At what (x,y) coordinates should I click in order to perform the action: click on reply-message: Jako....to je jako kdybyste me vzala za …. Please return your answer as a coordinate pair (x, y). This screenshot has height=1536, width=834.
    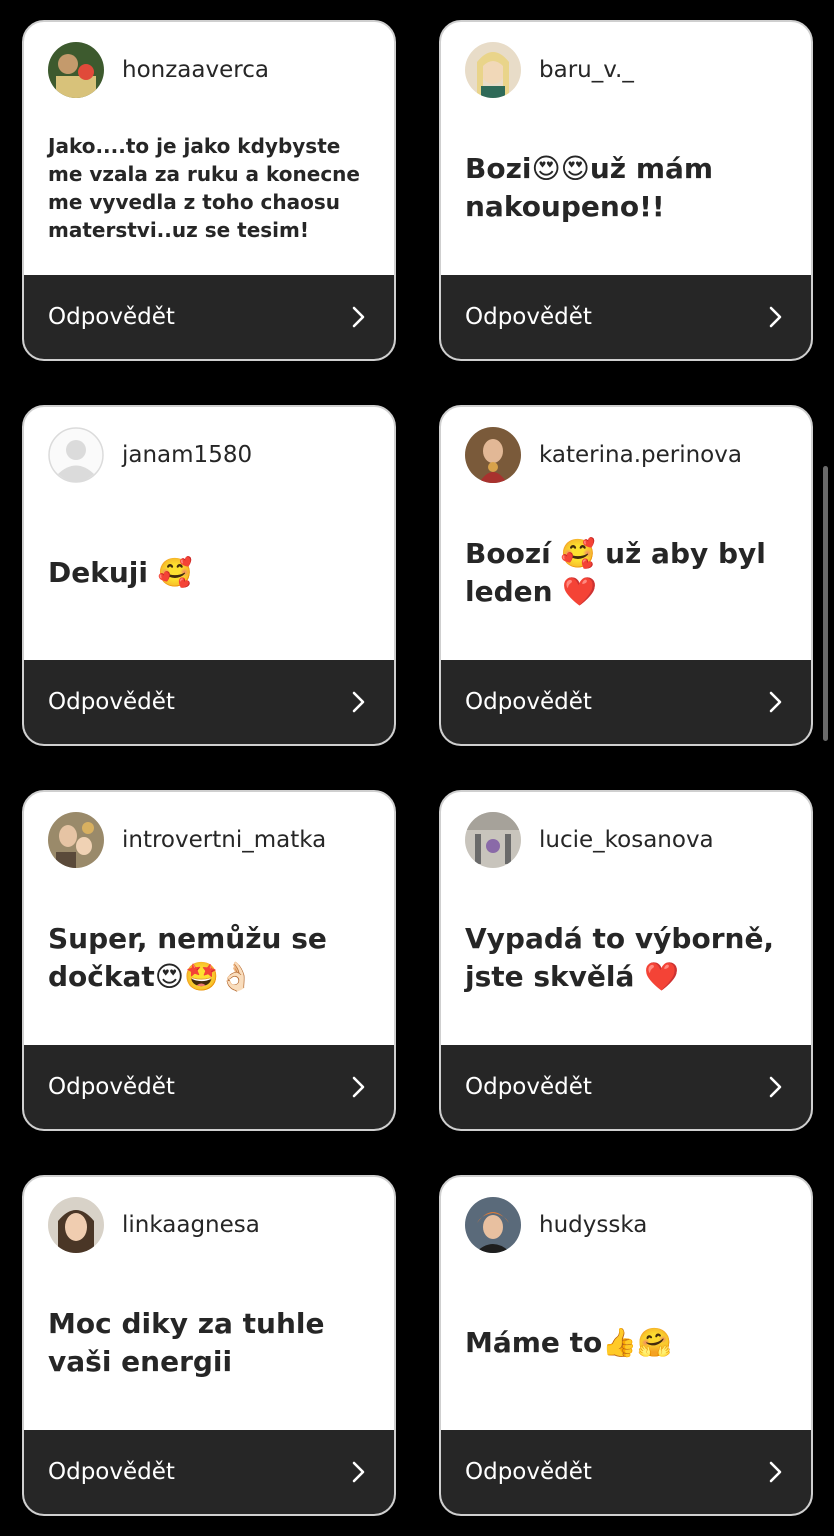
    Looking at the image, I should click on (204, 187).